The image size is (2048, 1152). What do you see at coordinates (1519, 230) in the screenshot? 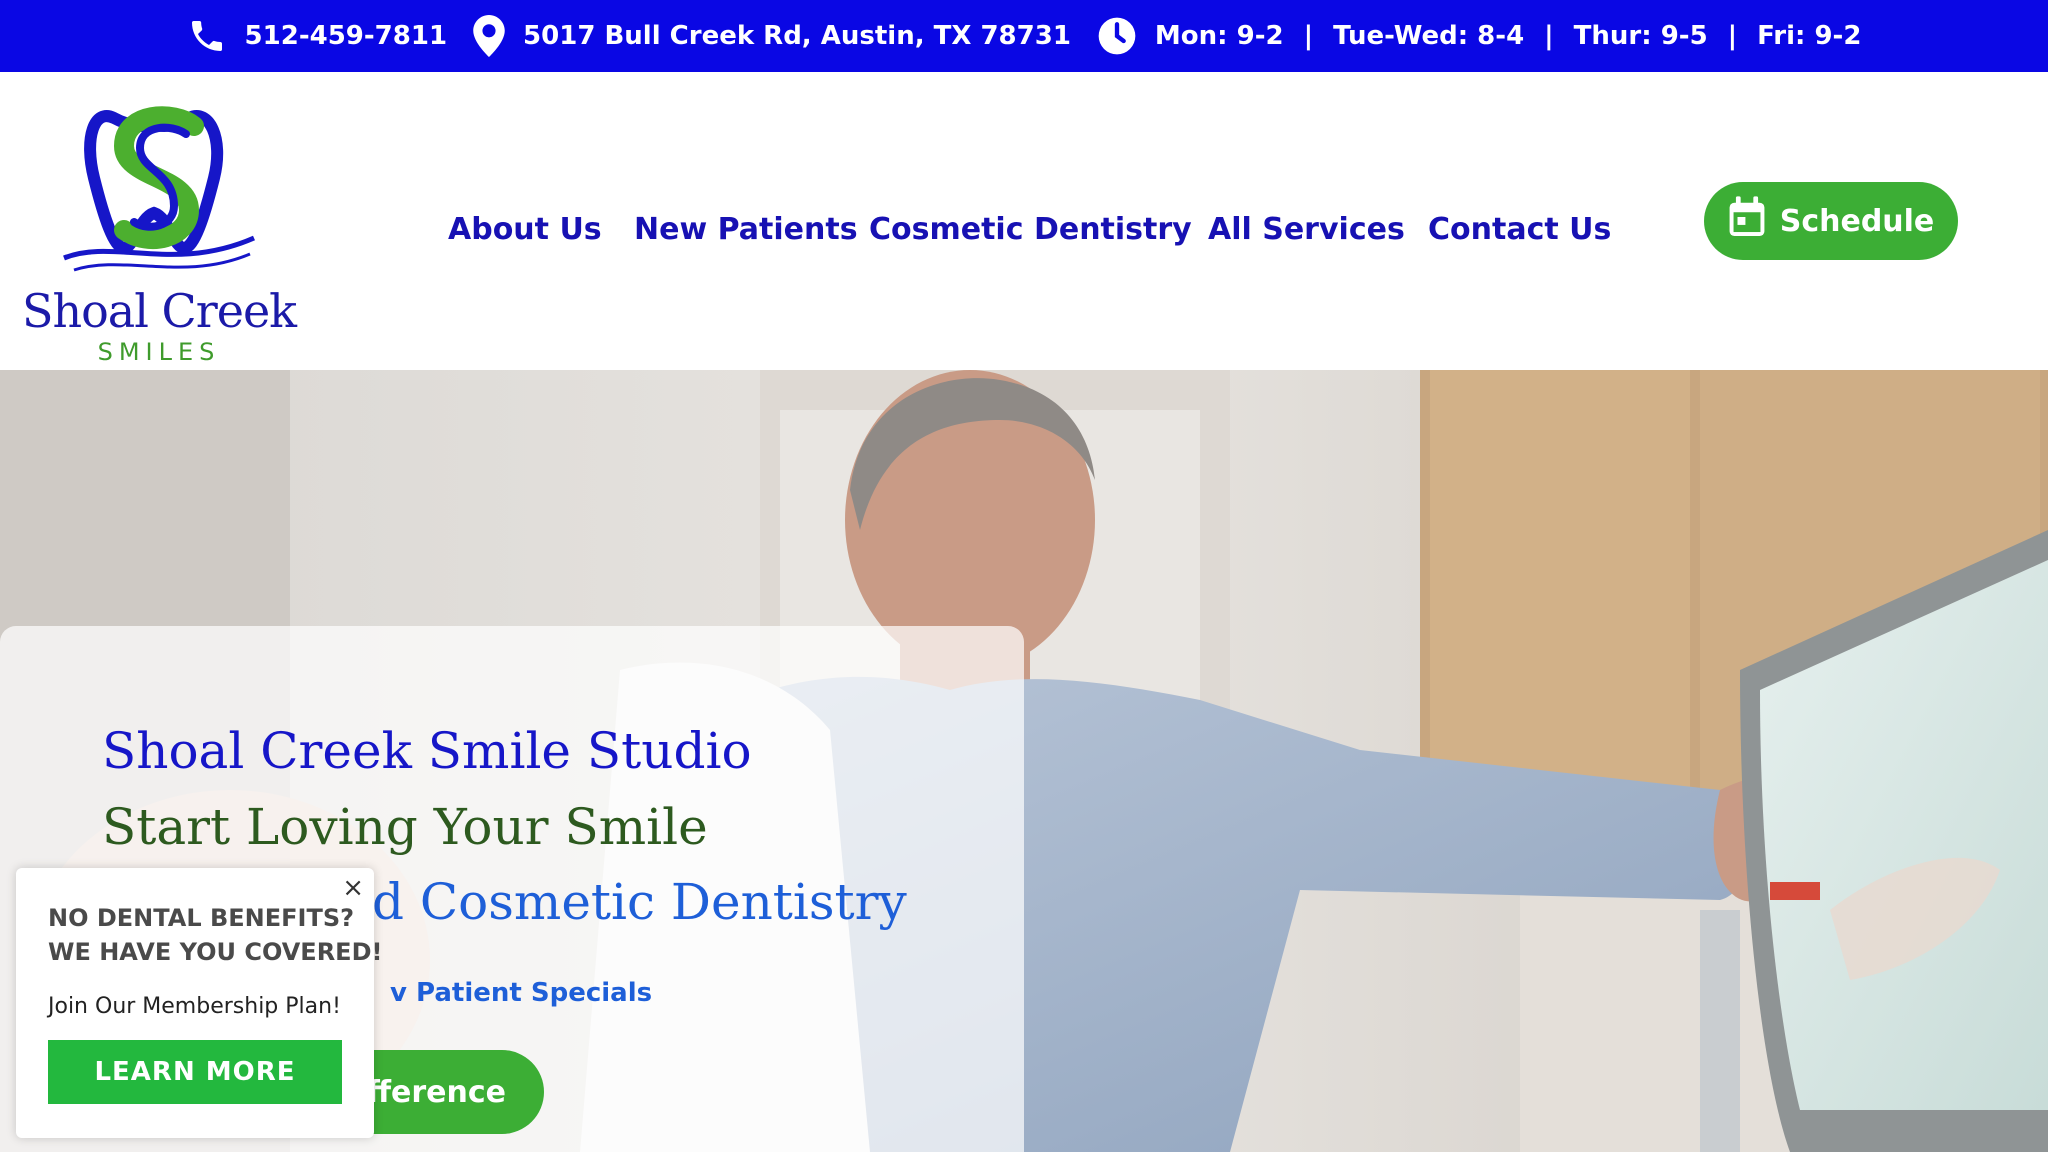
I see `nav-contact-us: Contact Us` at bounding box center [1519, 230].